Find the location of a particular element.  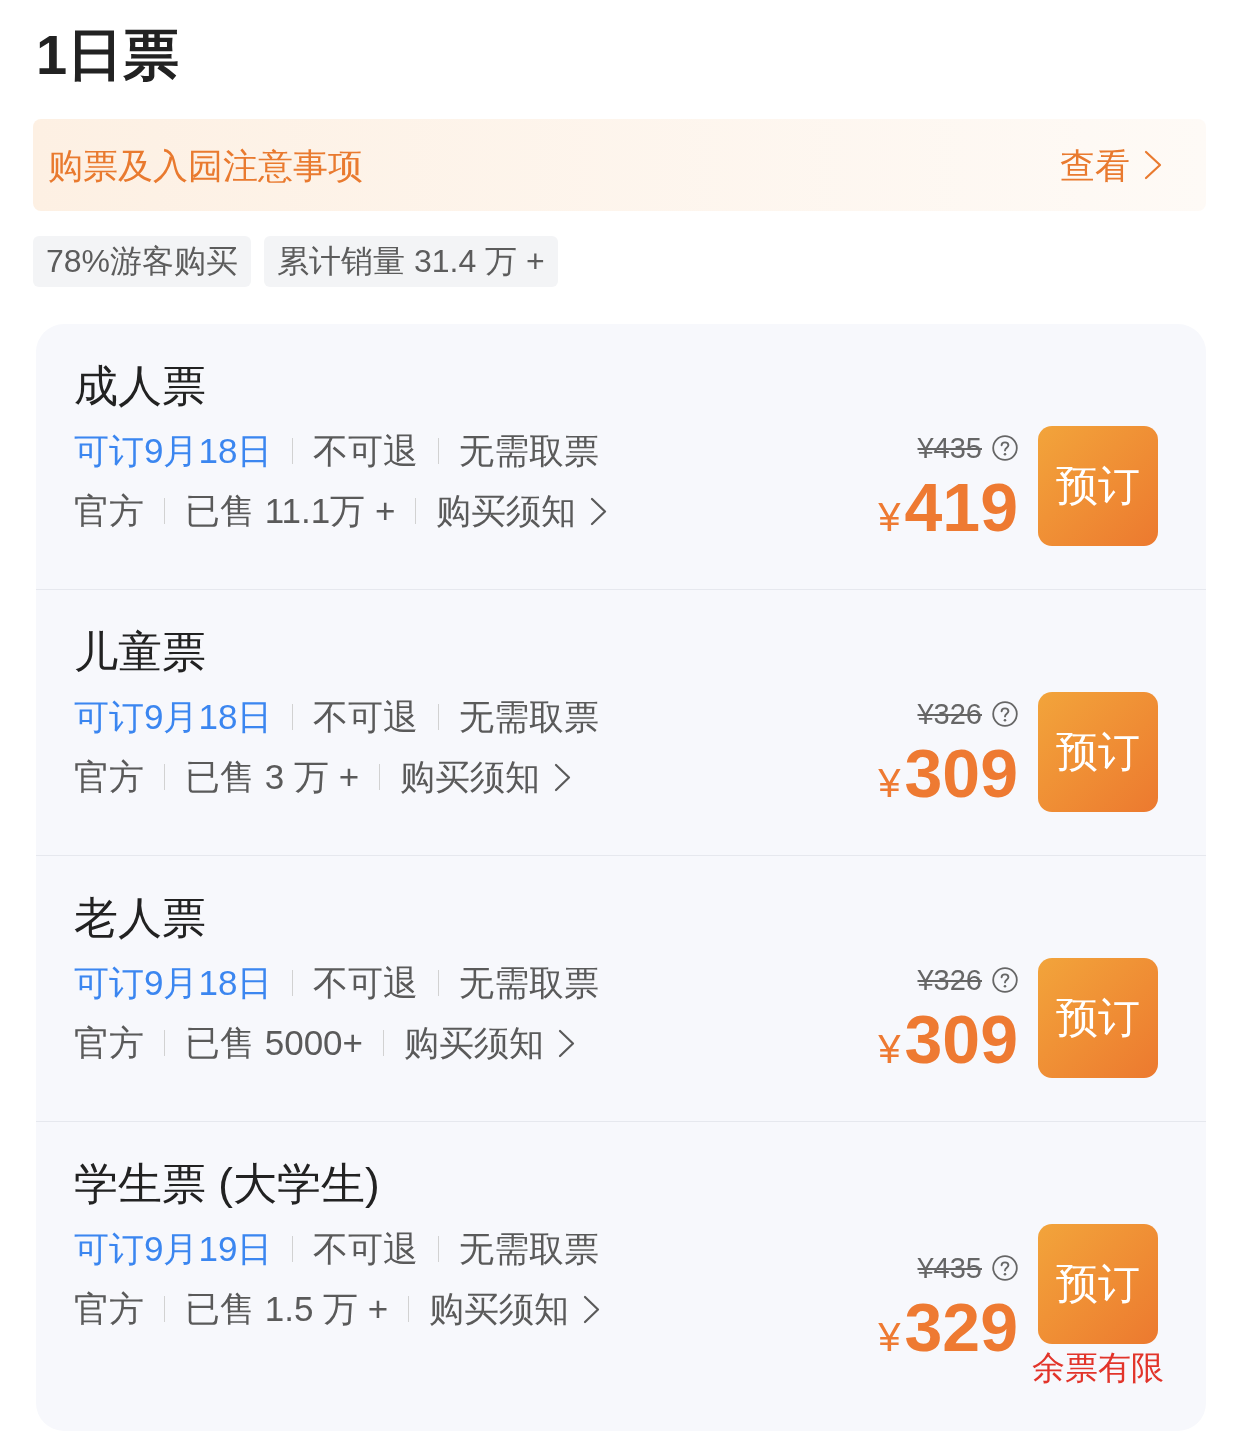

stat-tag: 78%游客购买 is located at coordinates (142, 261).